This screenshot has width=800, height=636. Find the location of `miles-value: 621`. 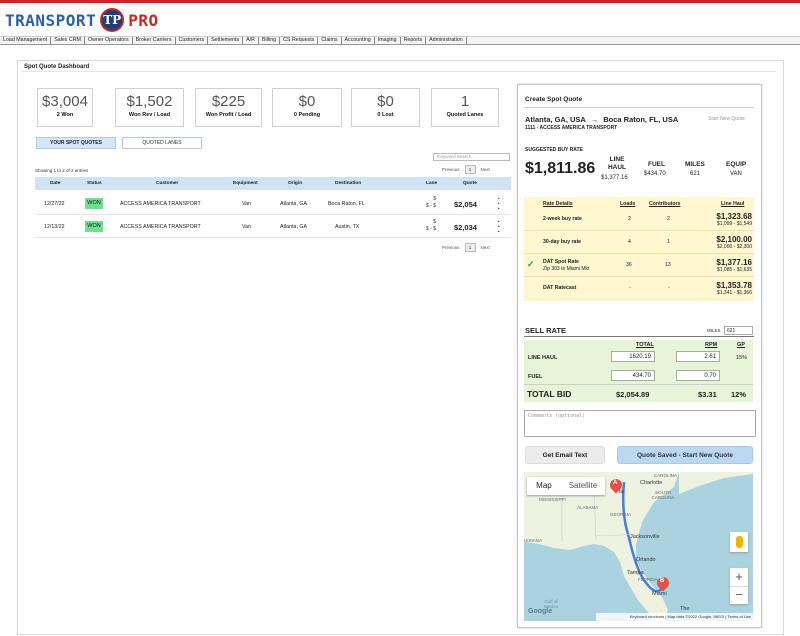

miles-value: 621 is located at coordinates (695, 174).